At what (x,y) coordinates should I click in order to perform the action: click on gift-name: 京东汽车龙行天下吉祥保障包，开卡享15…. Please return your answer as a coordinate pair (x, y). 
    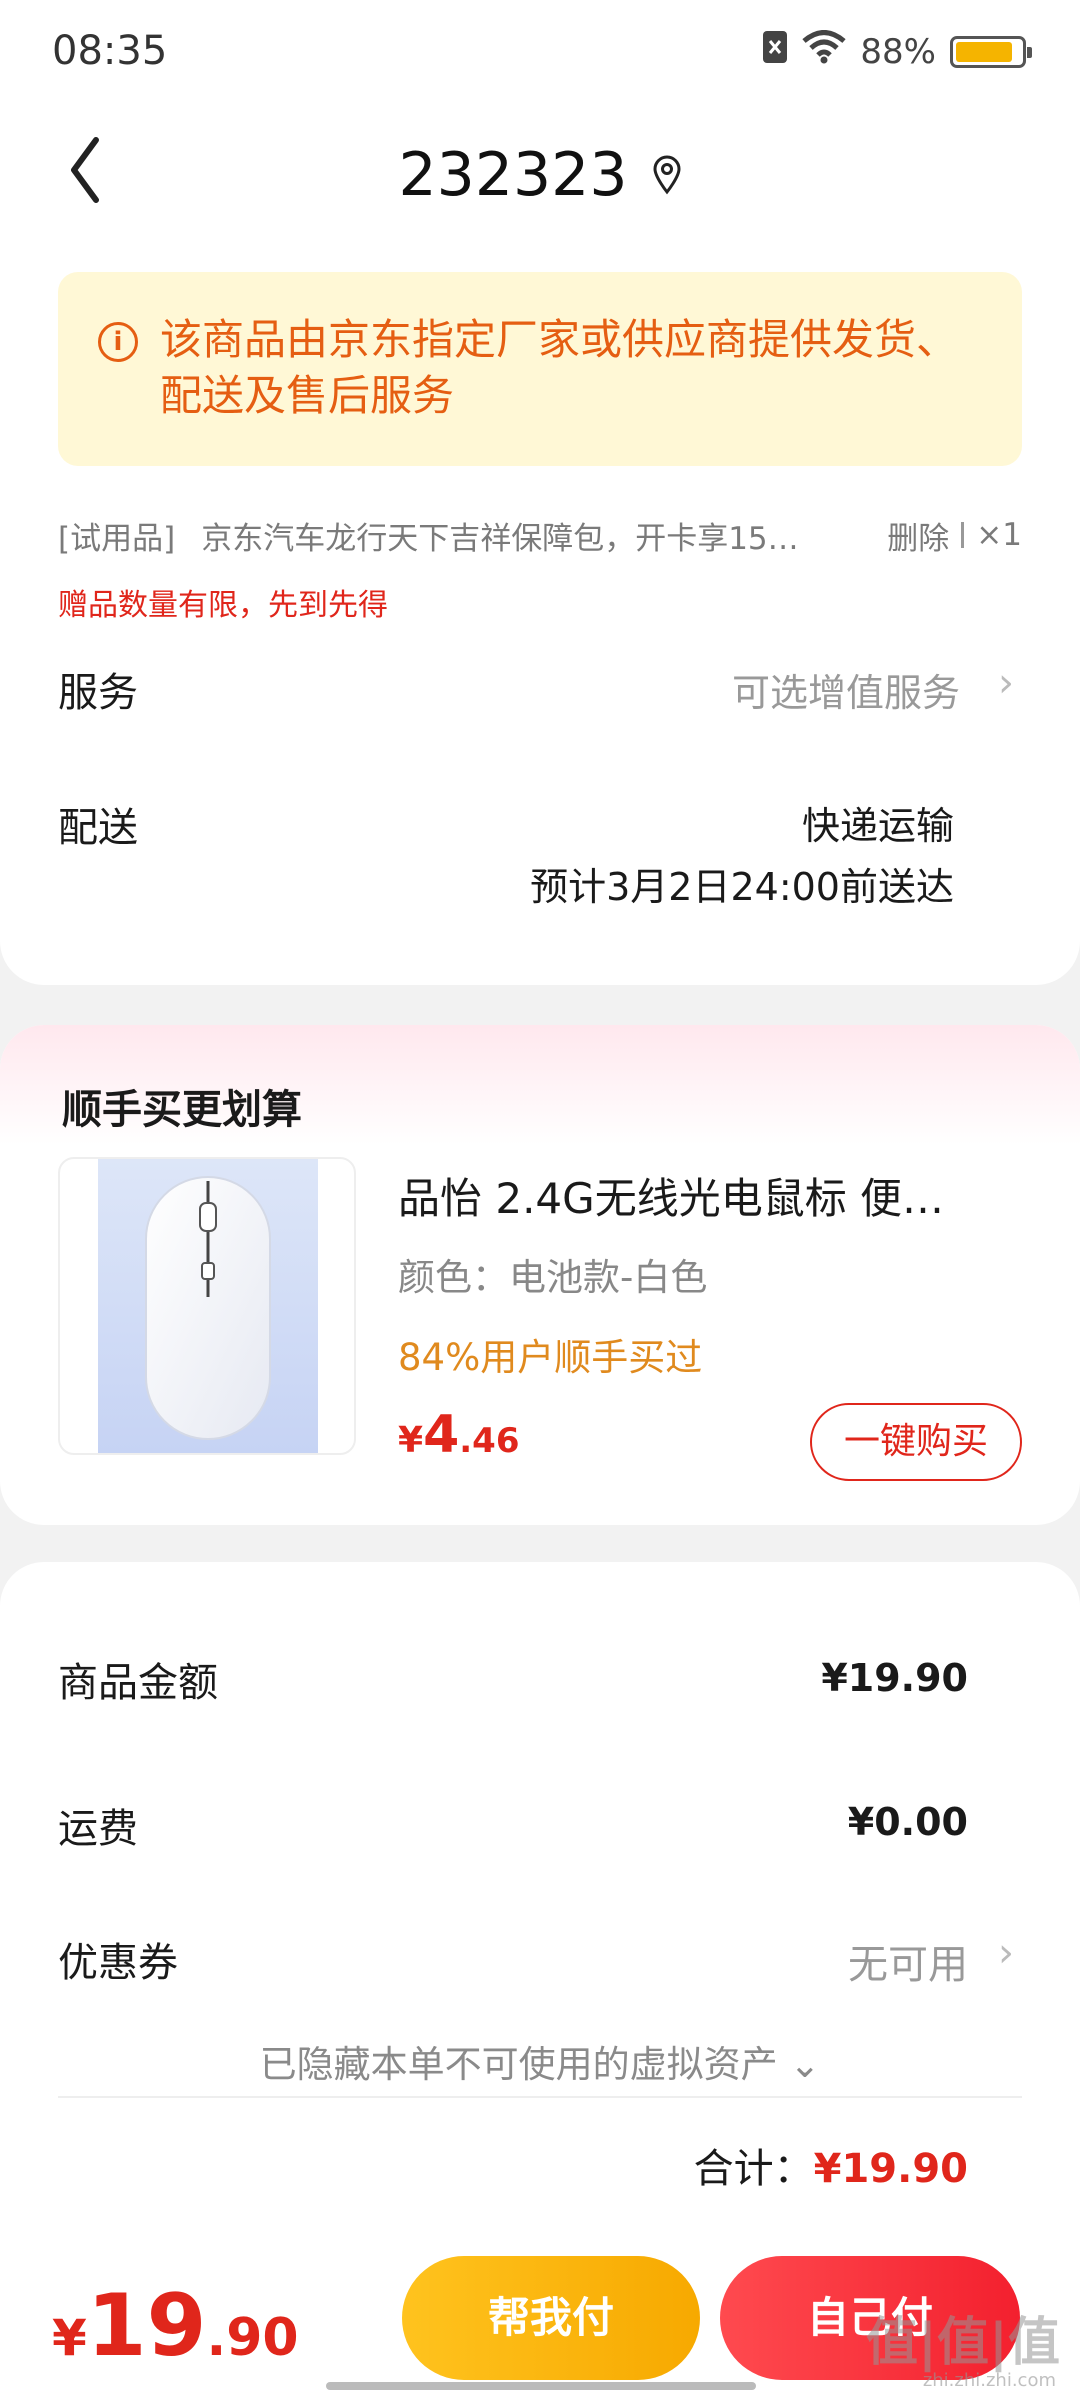
    Looking at the image, I should click on (521, 535).